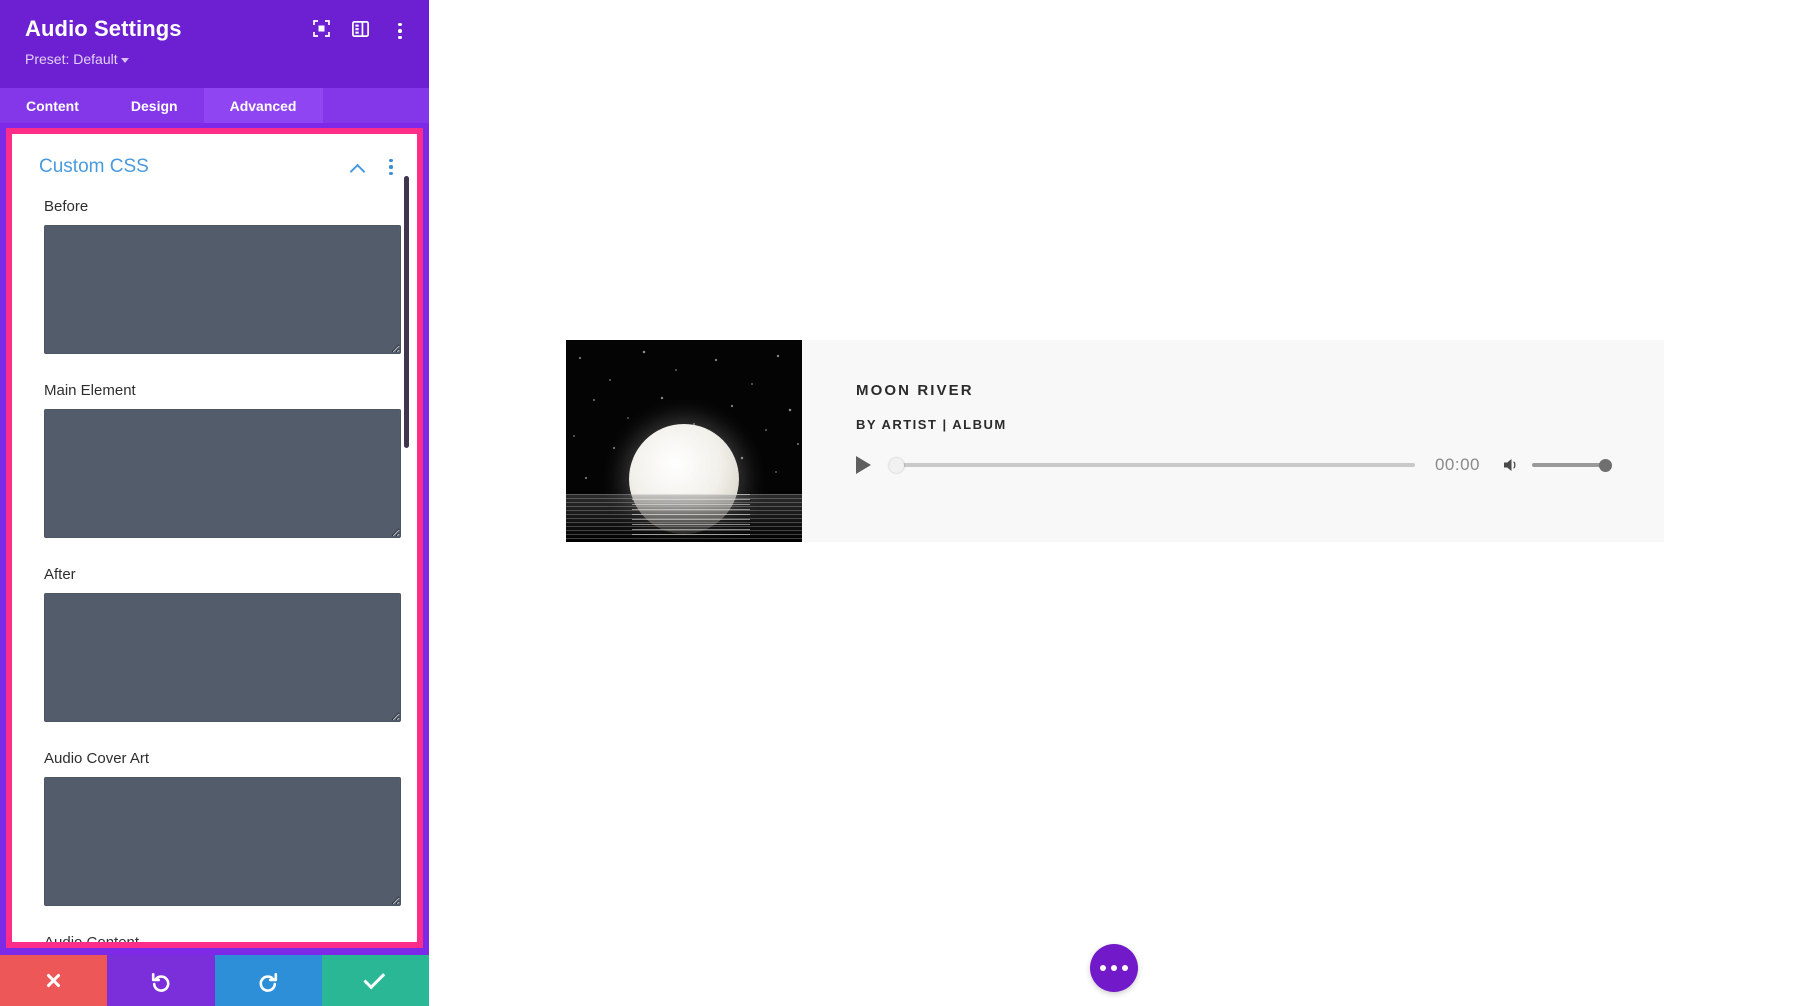 This screenshot has width=1800, height=1006. What do you see at coordinates (863, 465) in the screenshot?
I see `play-icon` at bounding box center [863, 465].